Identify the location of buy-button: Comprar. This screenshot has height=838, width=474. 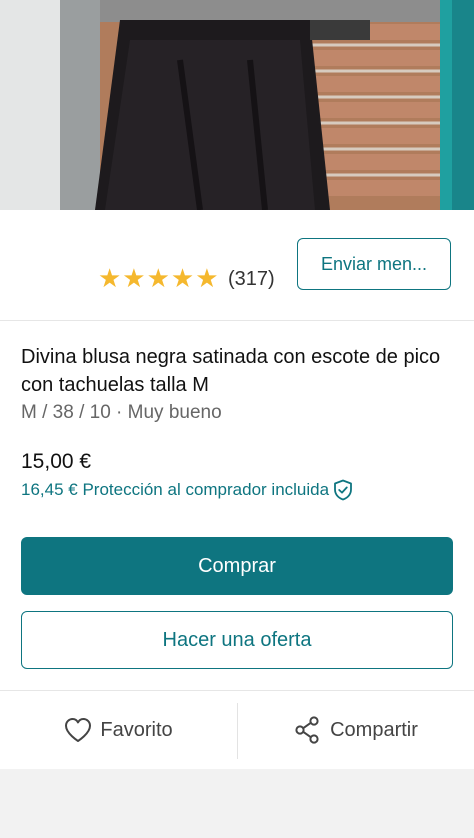
(237, 566).